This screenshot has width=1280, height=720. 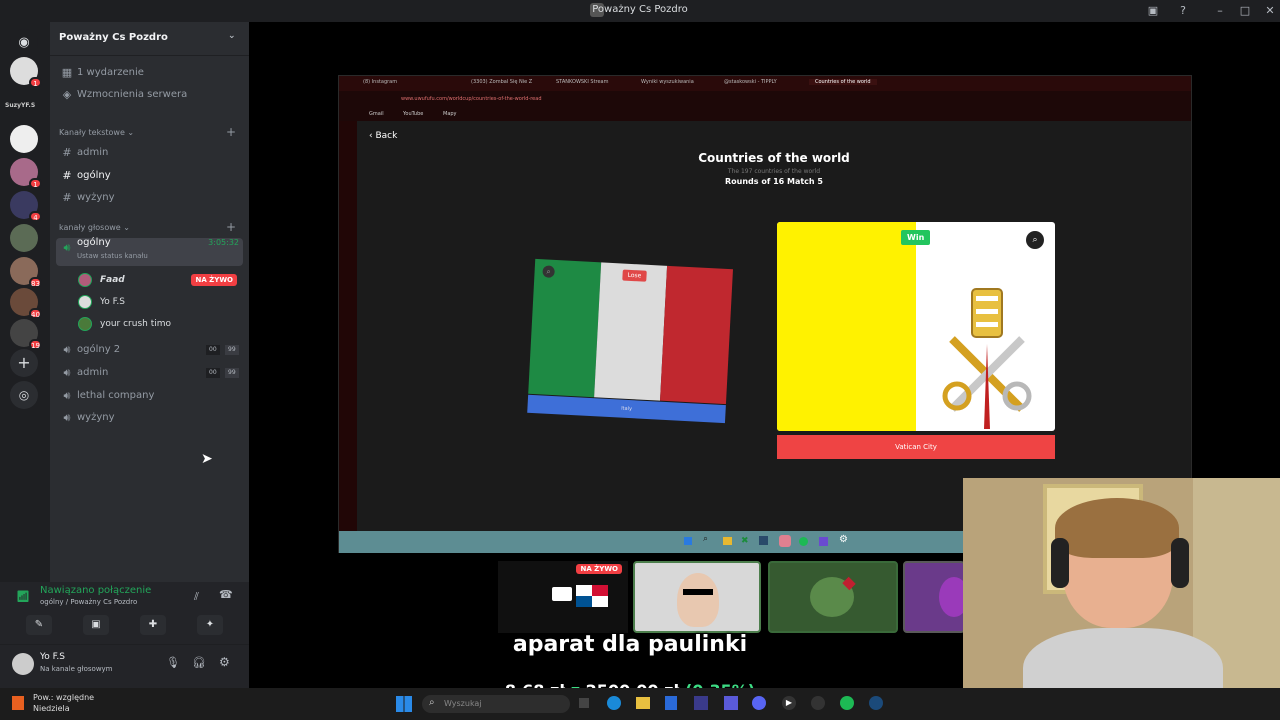 What do you see at coordinates (110, 72) in the screenshot?
I see `events-label: 1 wydarzenie` at bounding box center [110, 72].